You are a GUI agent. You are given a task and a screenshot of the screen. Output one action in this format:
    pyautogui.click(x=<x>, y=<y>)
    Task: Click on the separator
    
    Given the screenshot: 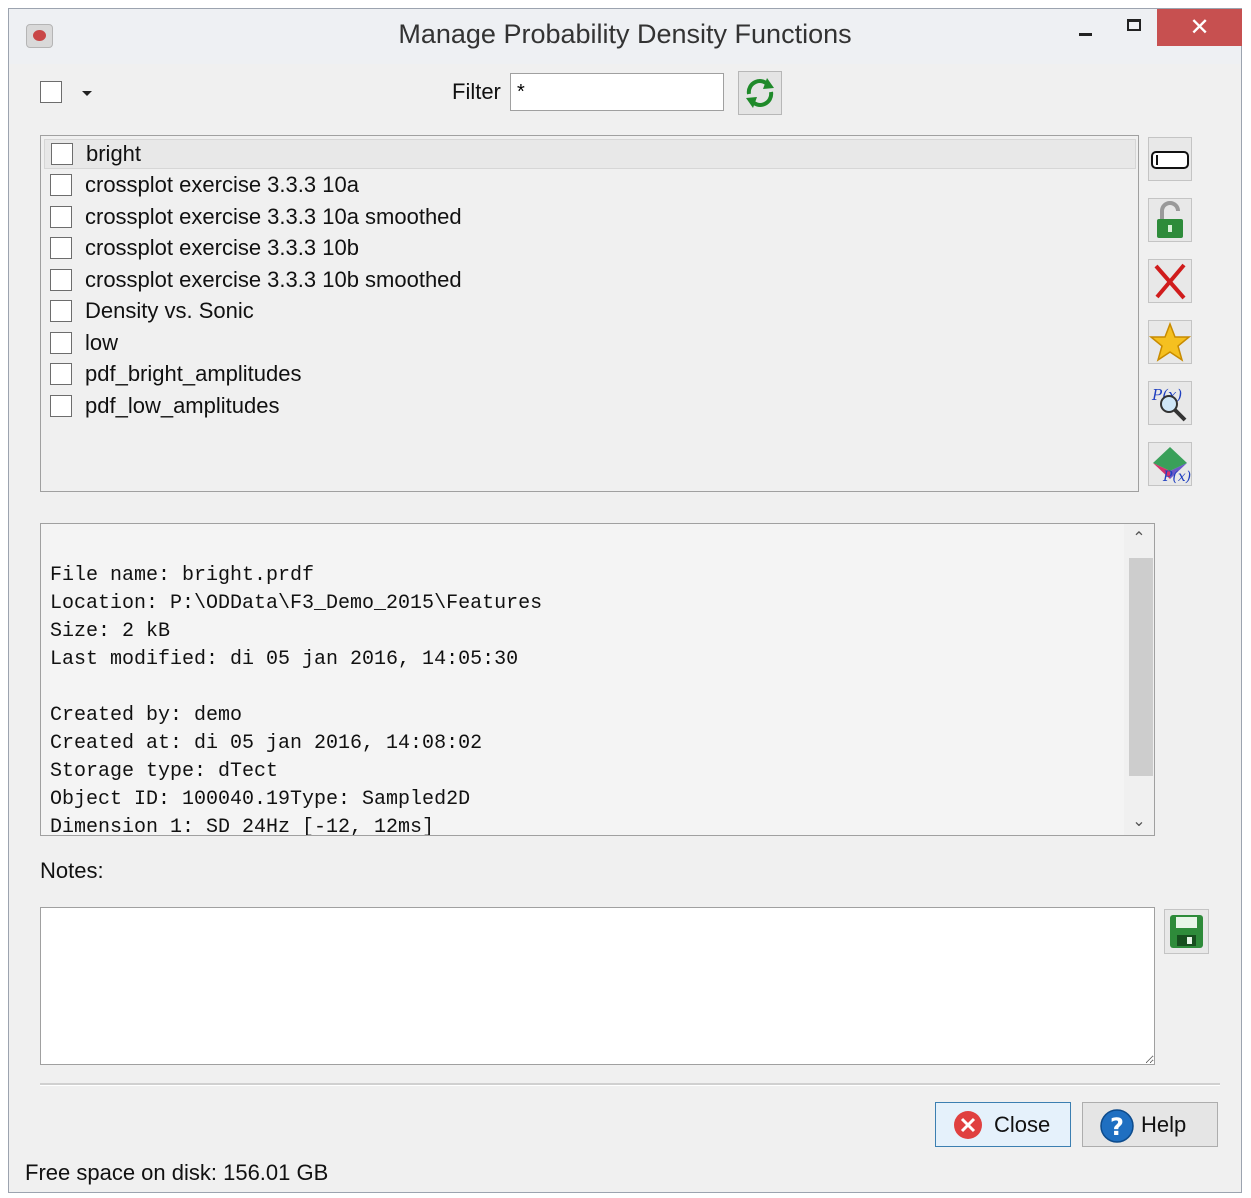 What is the action you would take?
    pyautogui.click(x=630, y=1084)
    